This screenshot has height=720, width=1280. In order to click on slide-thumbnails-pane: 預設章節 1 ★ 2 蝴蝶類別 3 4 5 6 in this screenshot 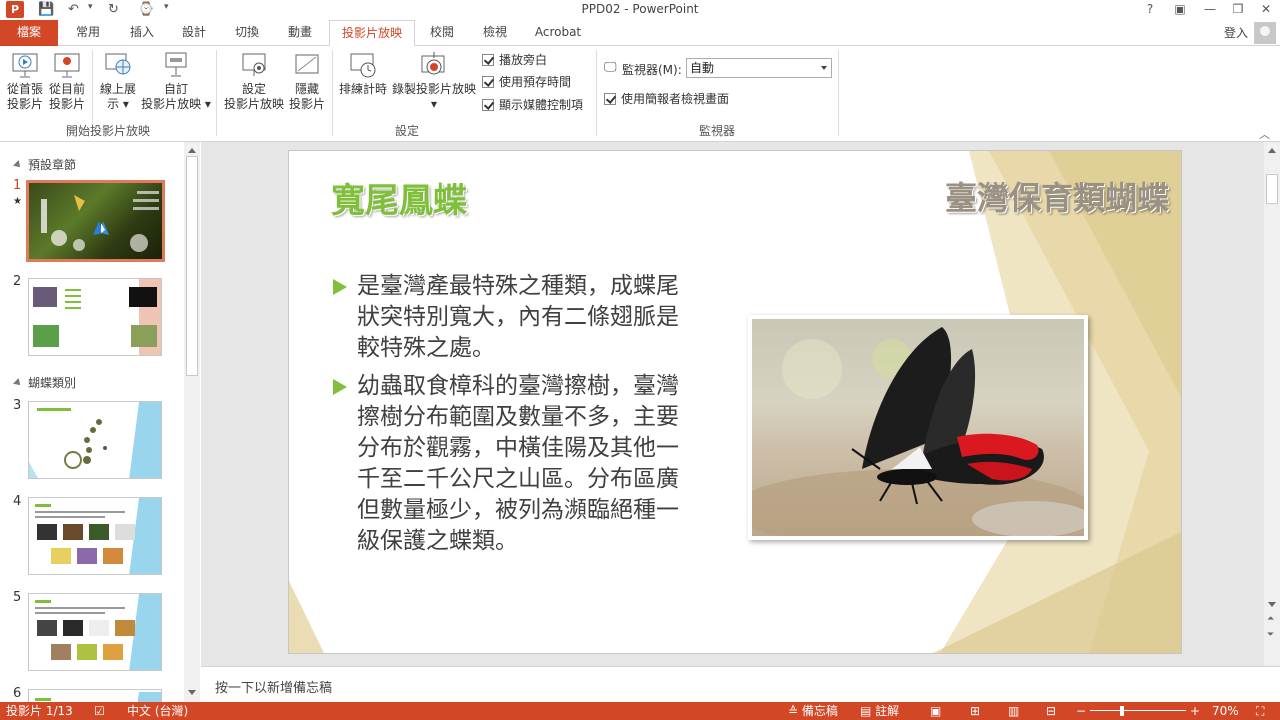, I will do `click(100, 422)`.